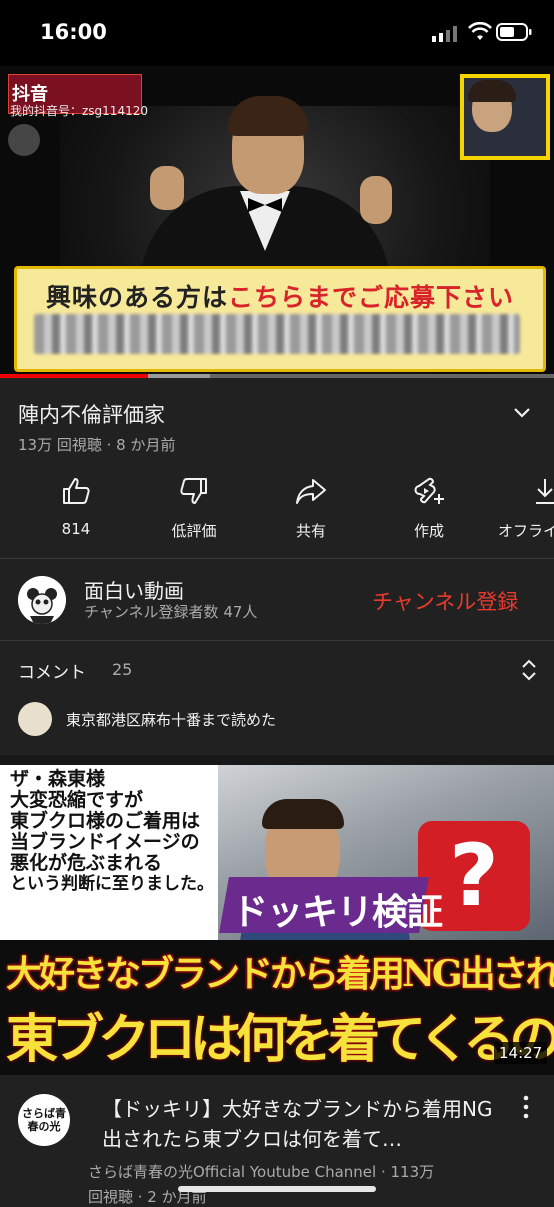 This screenshot has height=1207, width=554. What do you see at coordinates (76, 529) in the screenshot?
I see `like-count: 814` at bounding box center [76, 529].